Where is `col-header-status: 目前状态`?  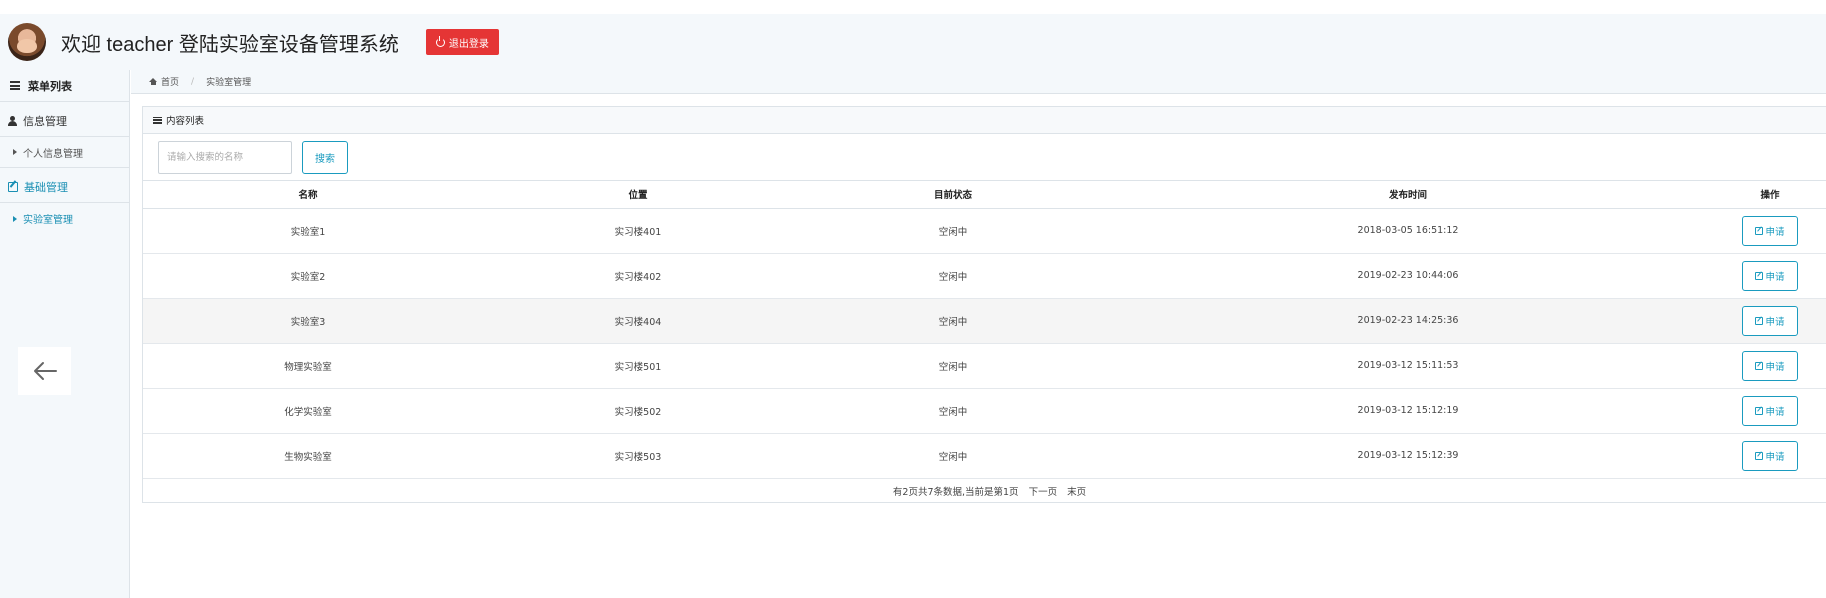 col-header-status: 目前状态 is located at coordinates (953, 195).